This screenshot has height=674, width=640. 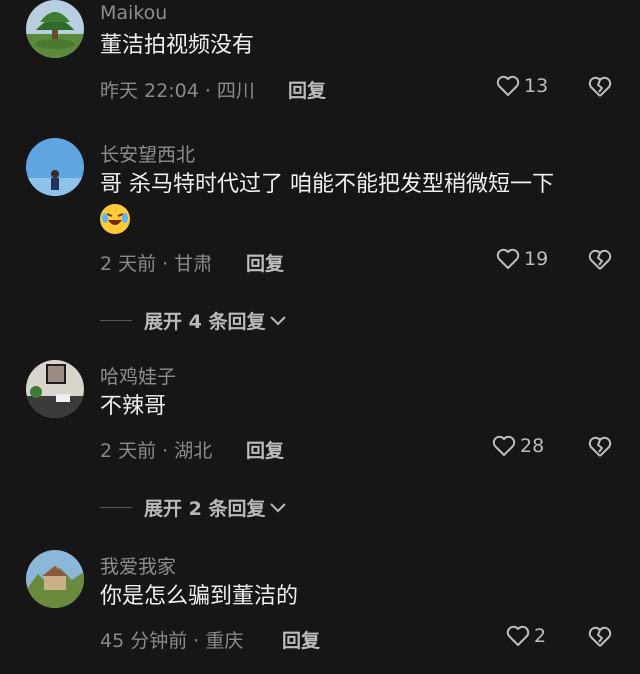 What do you see at coordinates (156, 451) in the screenshot?
I see `comment-meta: 2 天前 · 湖北` at bounding box center [156, 451].